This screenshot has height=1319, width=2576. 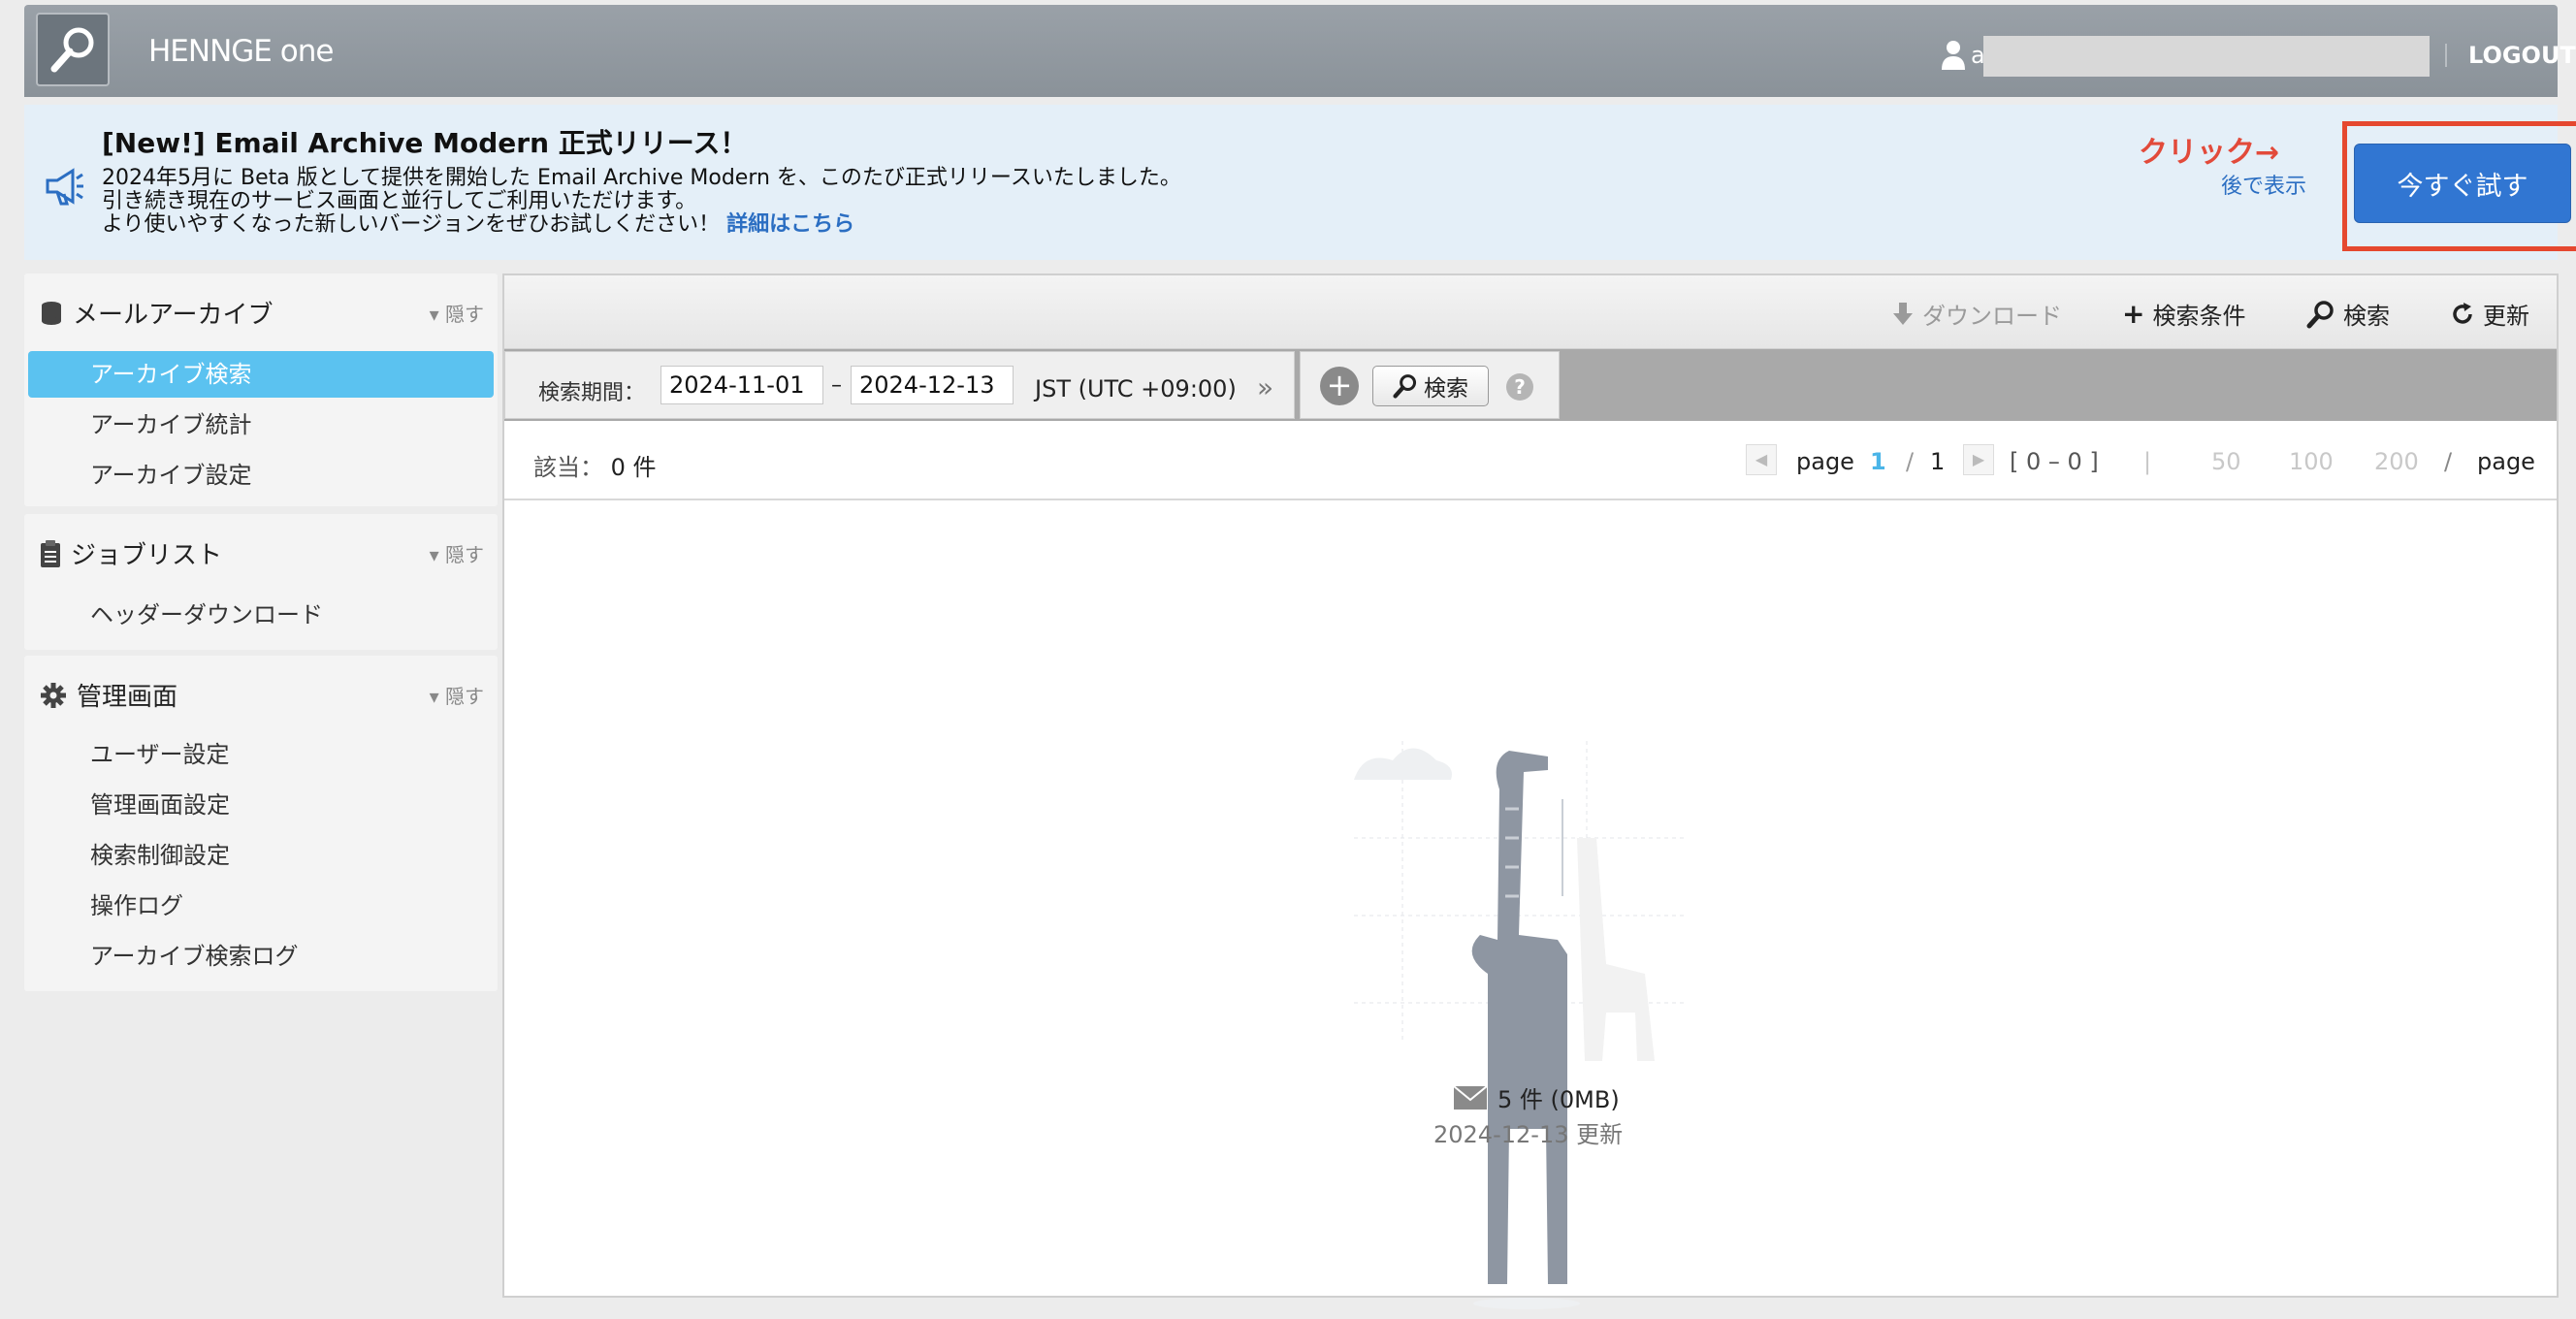 What do you see at coordinates (261, 582) in the screenshot?
I see `sidebar-section-job-list: ジョブリスト ▾ 隠す ヘッダーダウンロード` at bounding box center [261, 582].